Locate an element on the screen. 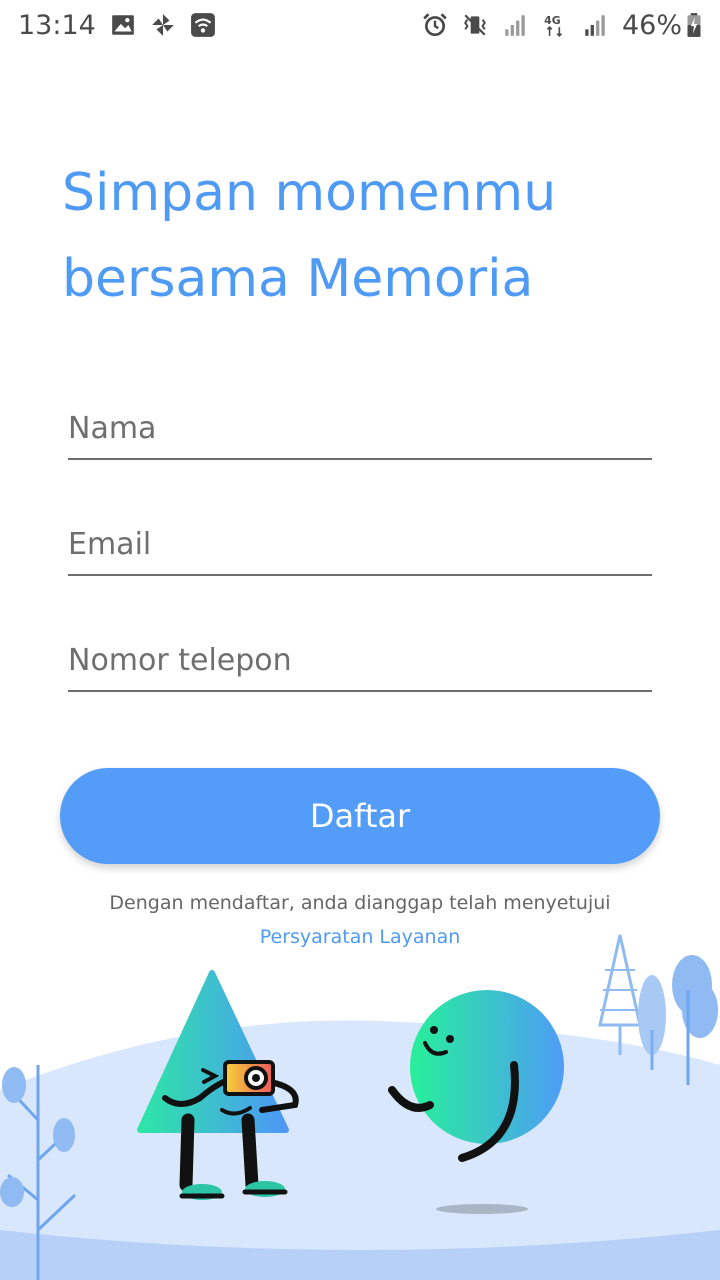 This screenshot has width=720, height=1280. 4g-icon: 4G is located at coordinates (555, 25).